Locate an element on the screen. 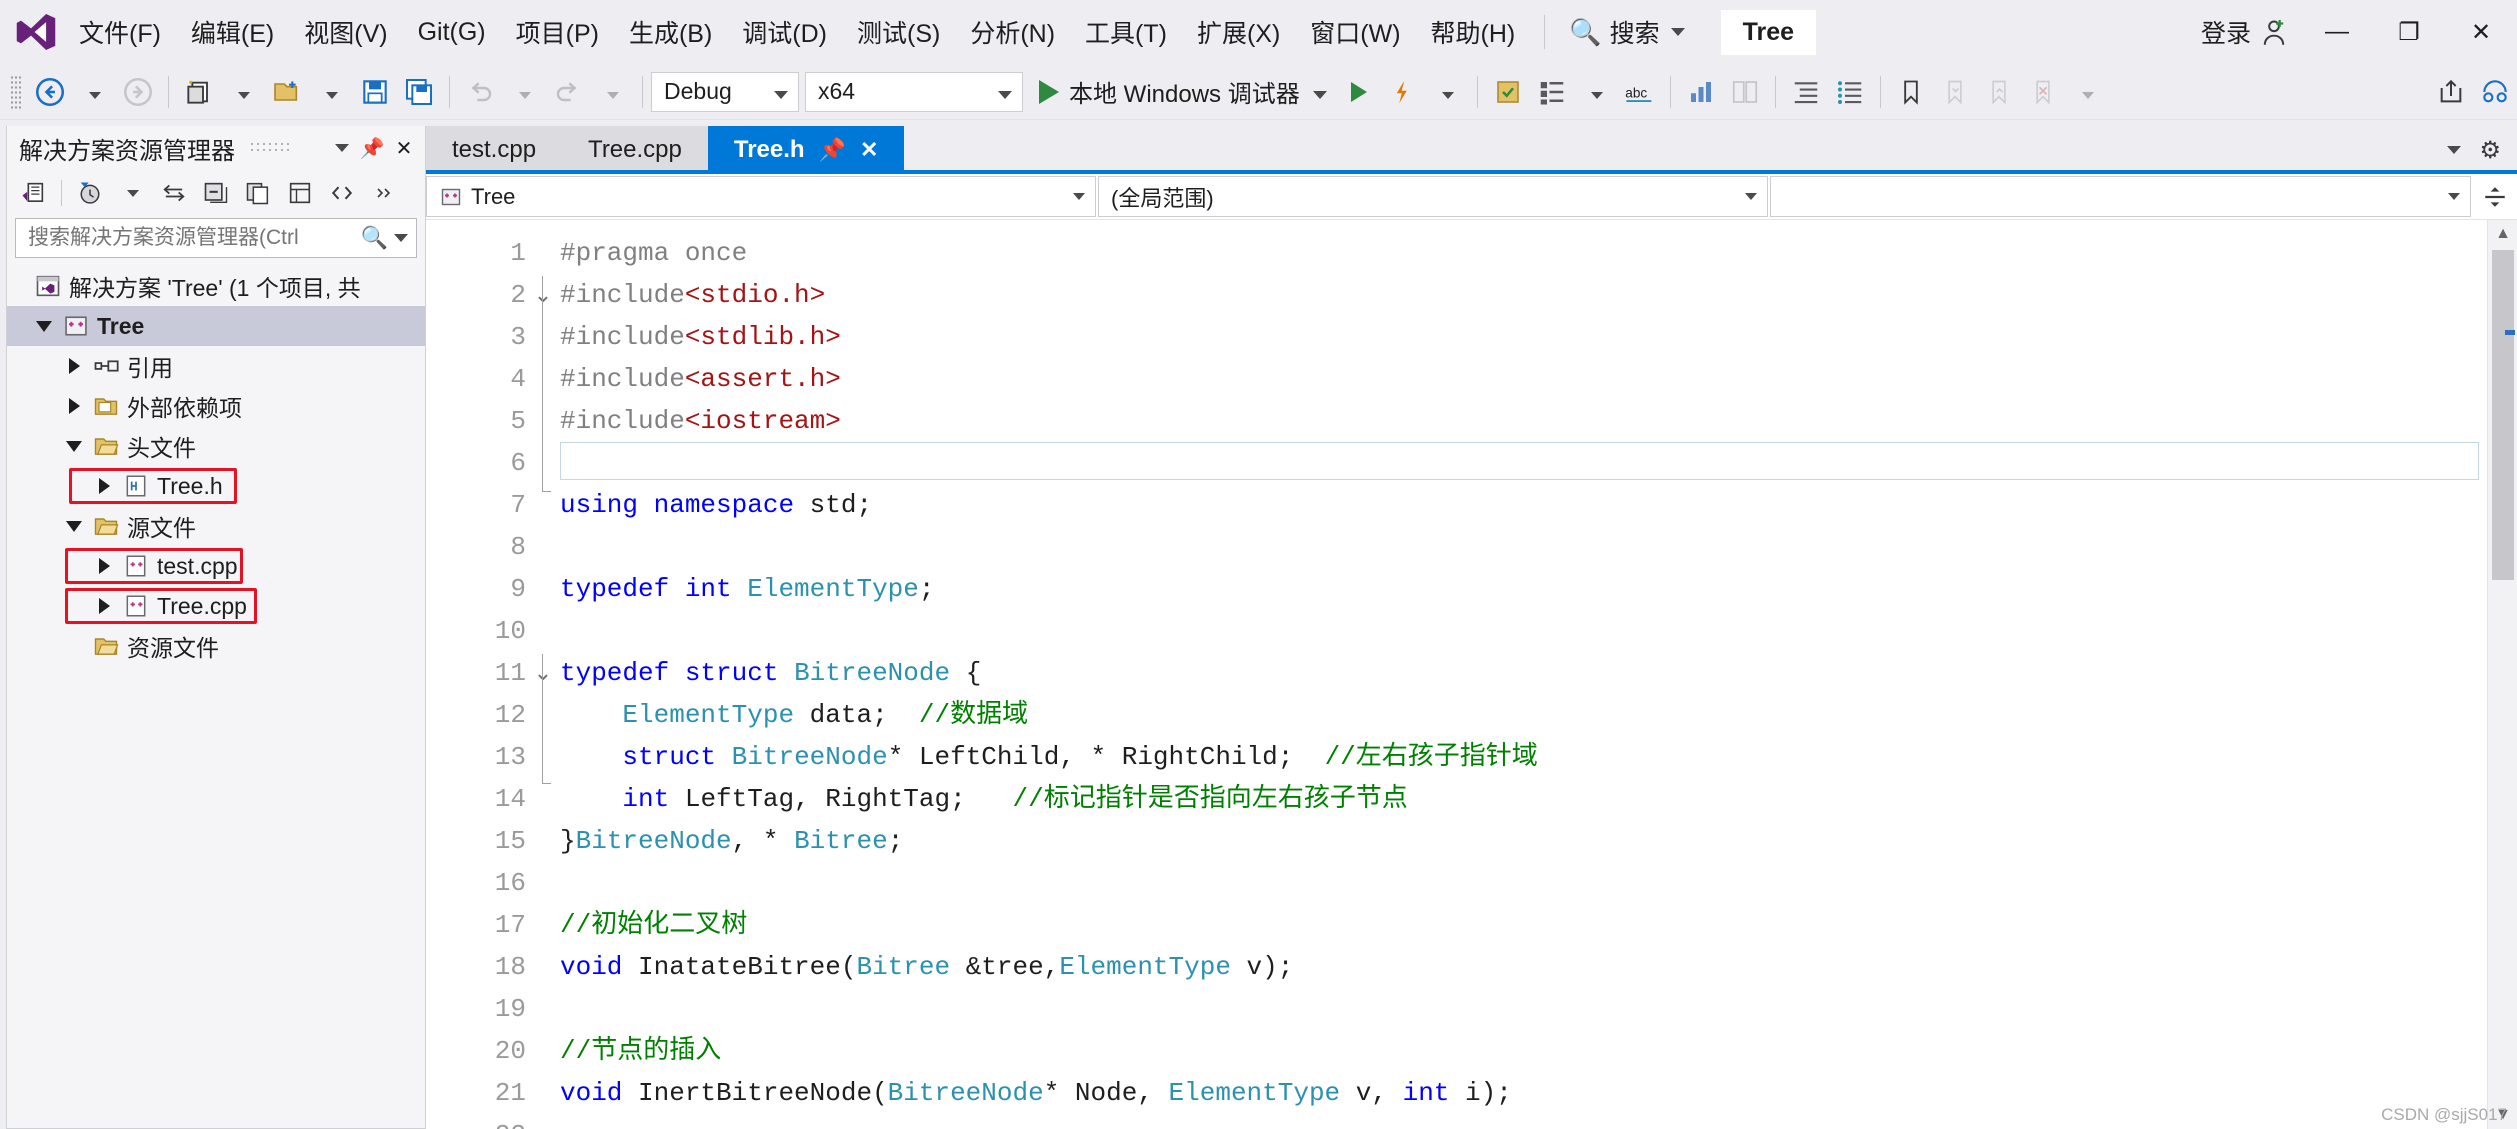  fold-column: ⌄ ⌄ is located at coordinates (543, 674).